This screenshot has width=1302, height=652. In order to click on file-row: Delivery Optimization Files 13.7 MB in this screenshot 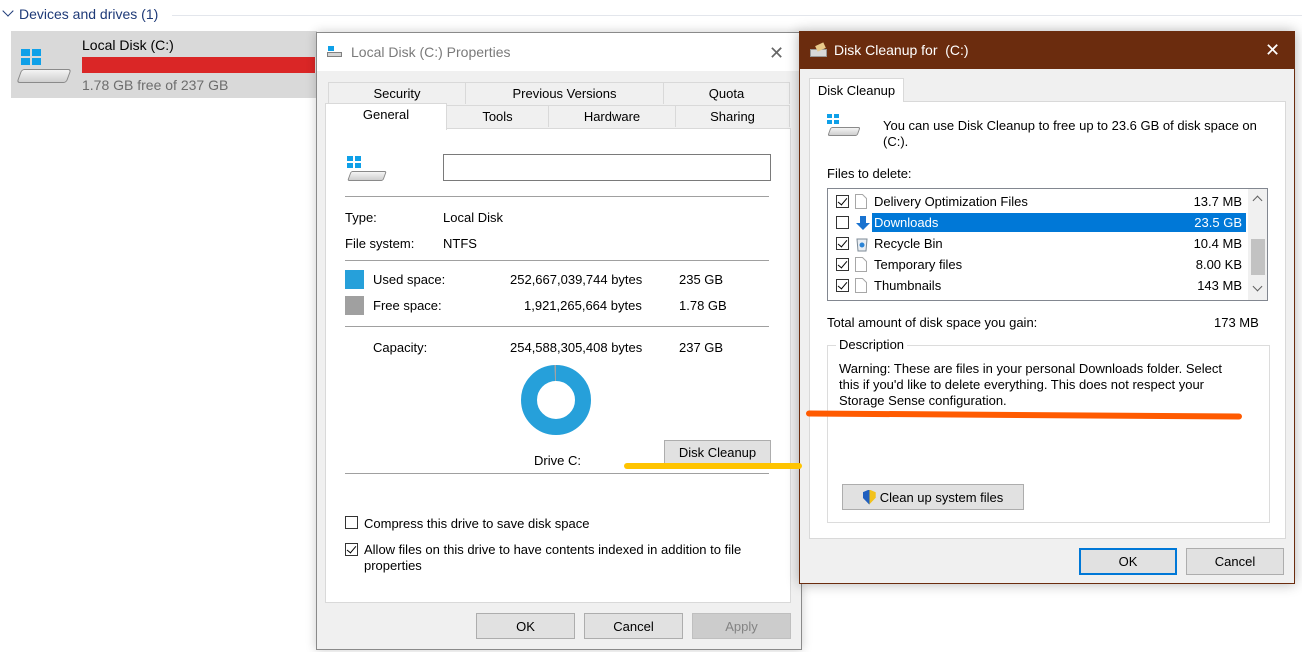, I will do `click(1038, 201)`.